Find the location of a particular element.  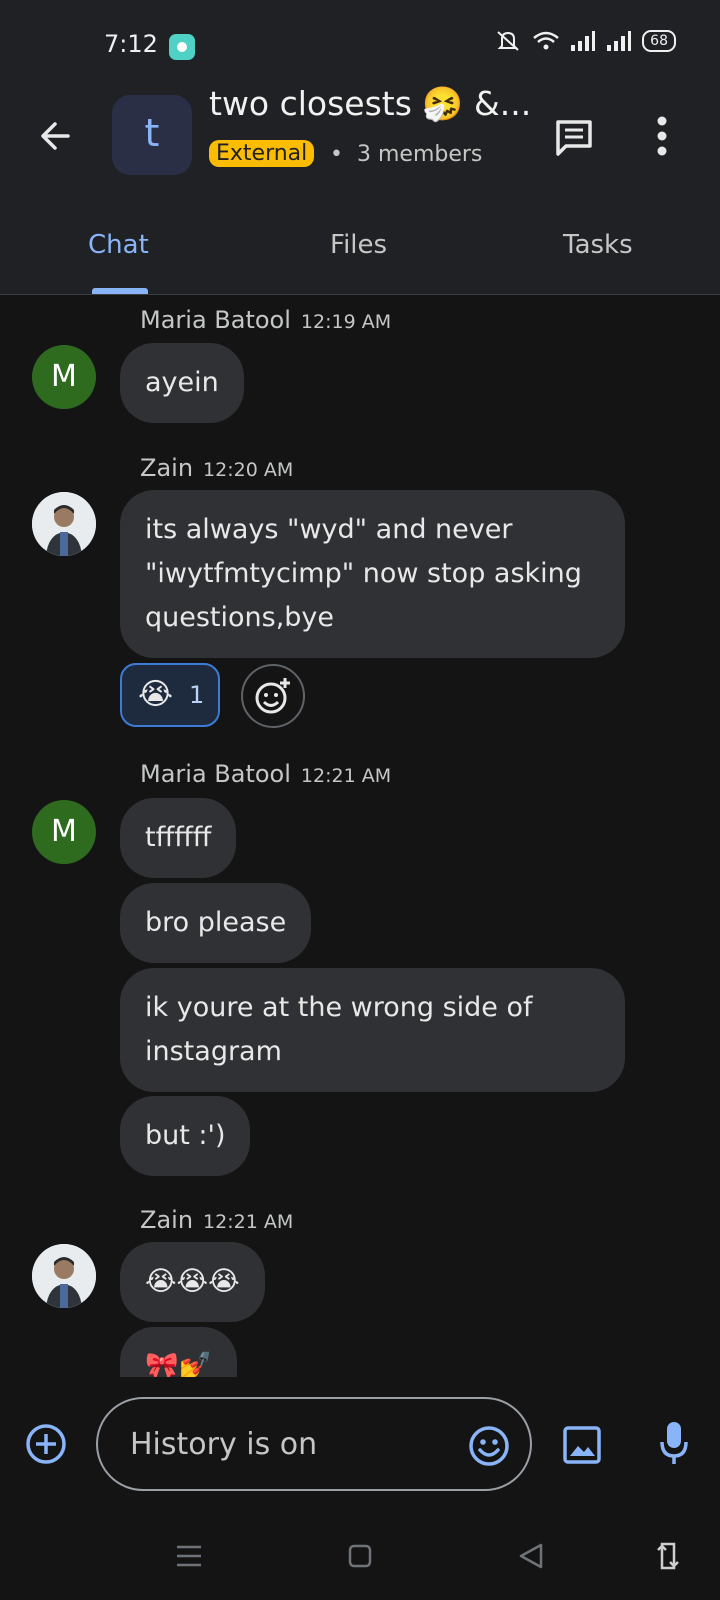

member-count-label: 3 members is located at coordinates (419, 154).